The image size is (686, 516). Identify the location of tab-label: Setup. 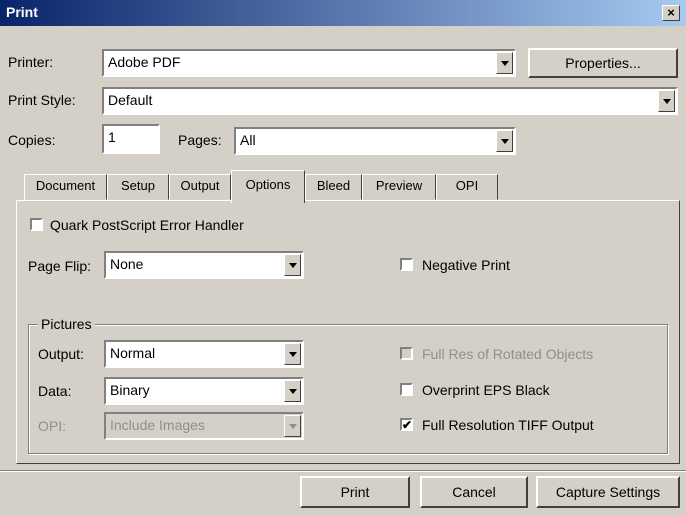
(138, 185).